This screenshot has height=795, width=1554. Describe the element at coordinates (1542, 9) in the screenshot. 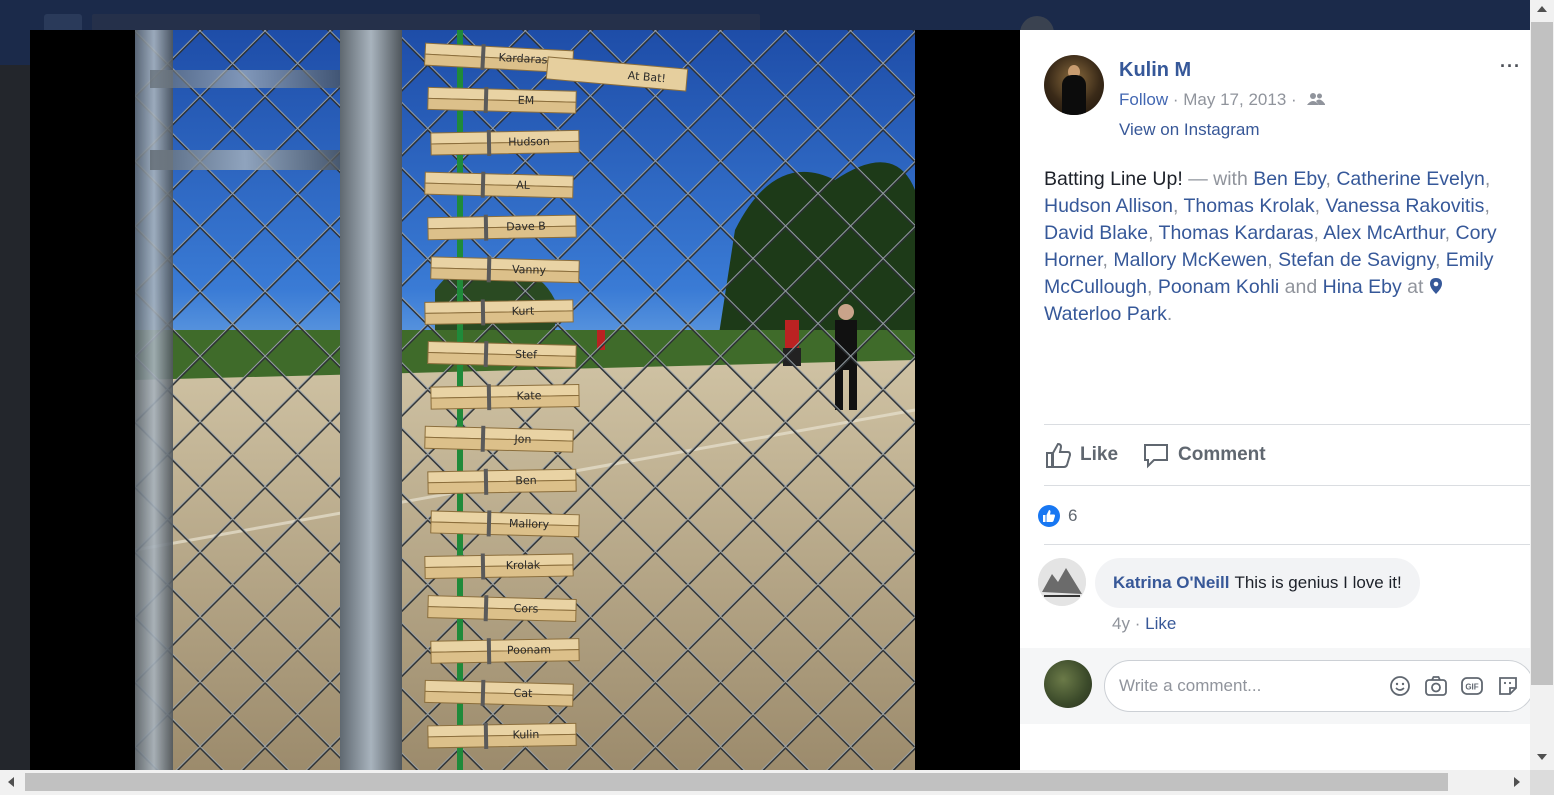

I see `scroll-up-arrow-icon` at that location.